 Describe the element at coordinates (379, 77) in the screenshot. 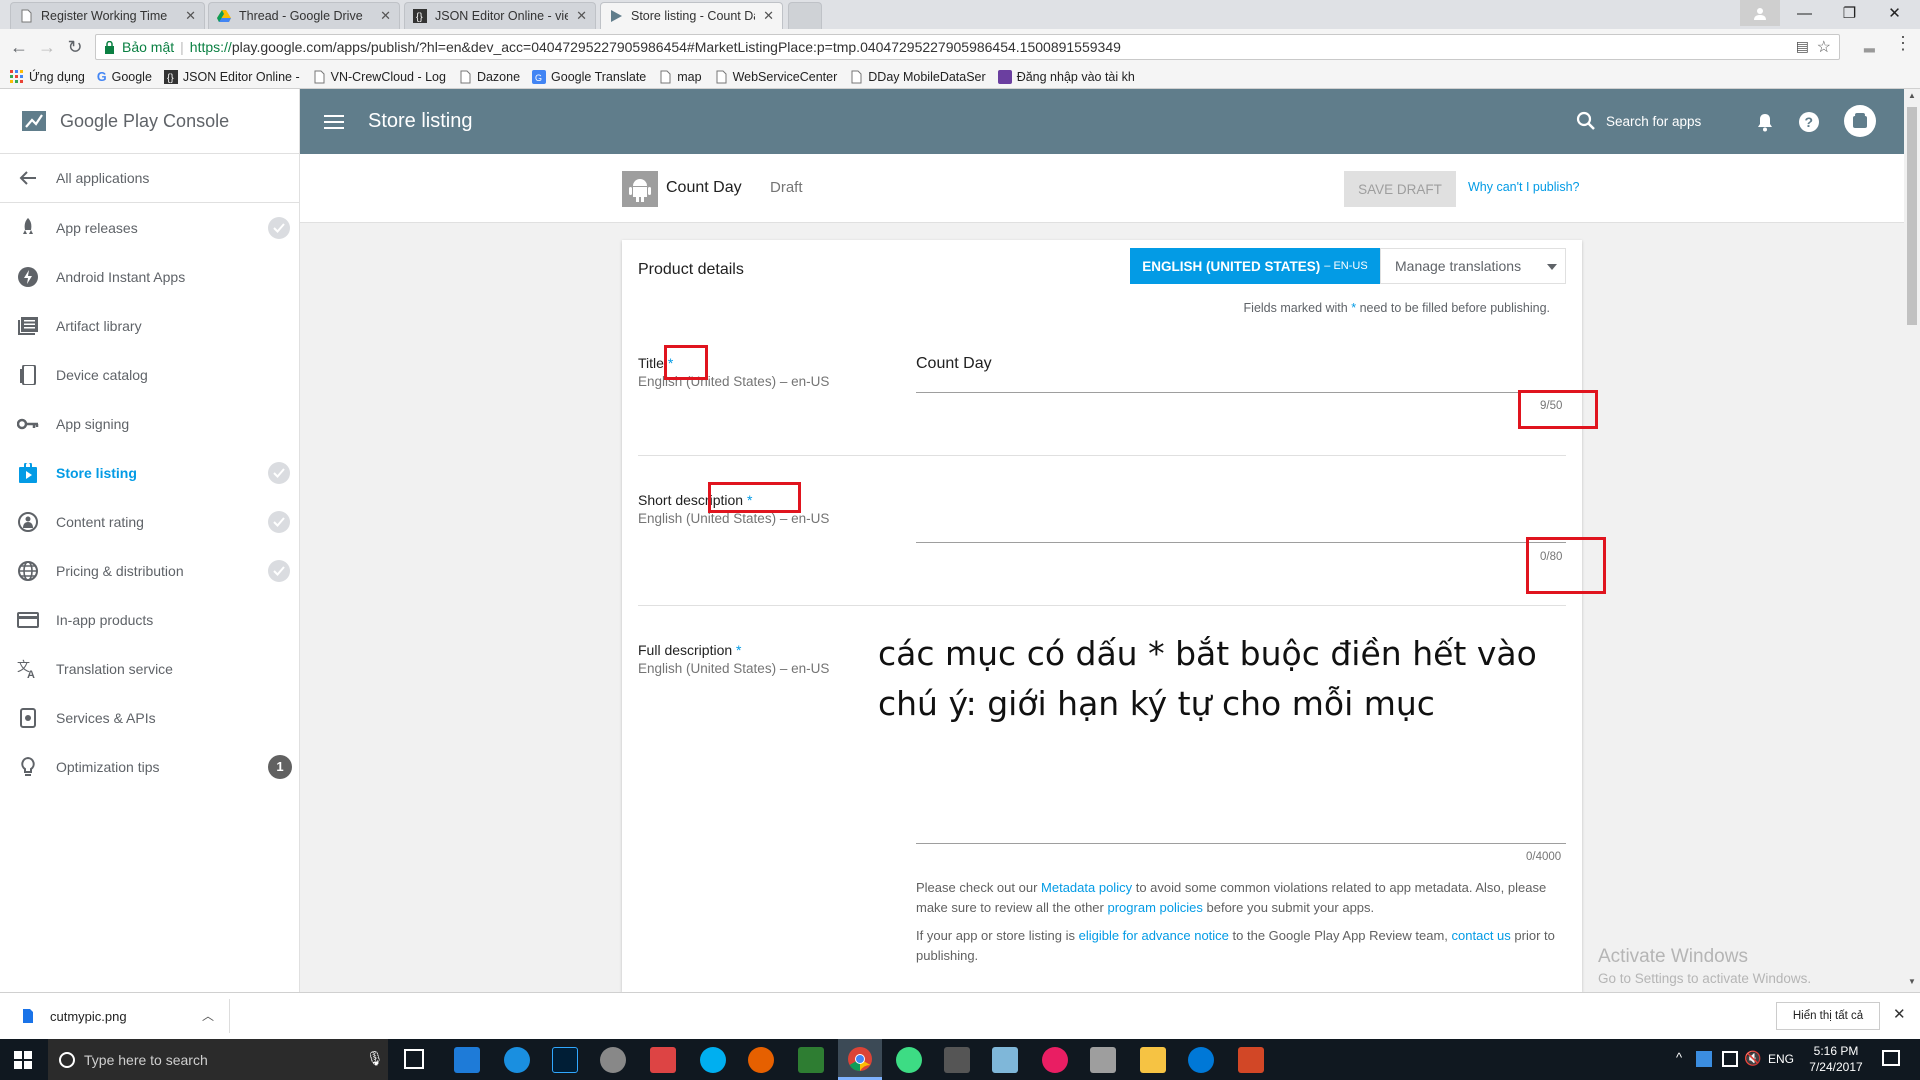

I see `bookmark-crewcloud: VN-CrewCloud - Log` at that location.